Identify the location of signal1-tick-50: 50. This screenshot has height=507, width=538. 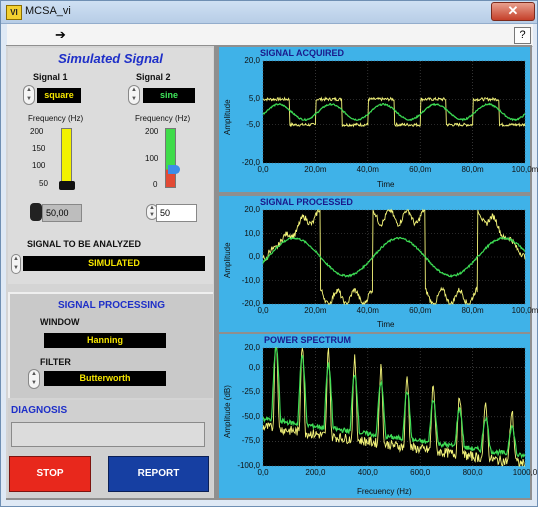
(43, 183).